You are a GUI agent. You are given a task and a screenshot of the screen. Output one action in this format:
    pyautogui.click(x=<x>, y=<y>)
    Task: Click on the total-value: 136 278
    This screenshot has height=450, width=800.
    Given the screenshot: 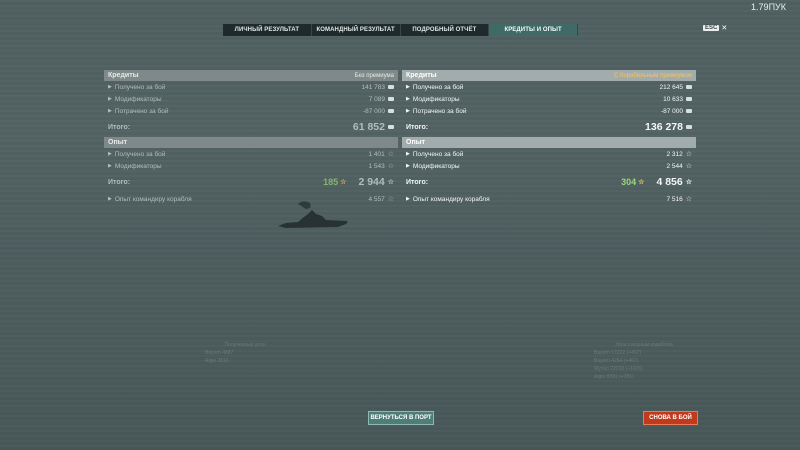 What is the action you would take?
    pyautogui.click(x=664, y=127)
    